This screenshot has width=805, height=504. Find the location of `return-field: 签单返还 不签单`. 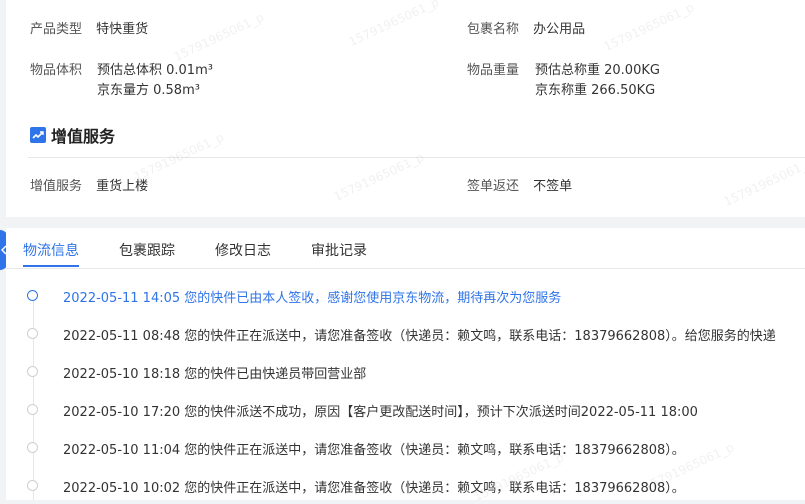

return-field: 签单返还 不签单 is located at coordinates (519, 187).